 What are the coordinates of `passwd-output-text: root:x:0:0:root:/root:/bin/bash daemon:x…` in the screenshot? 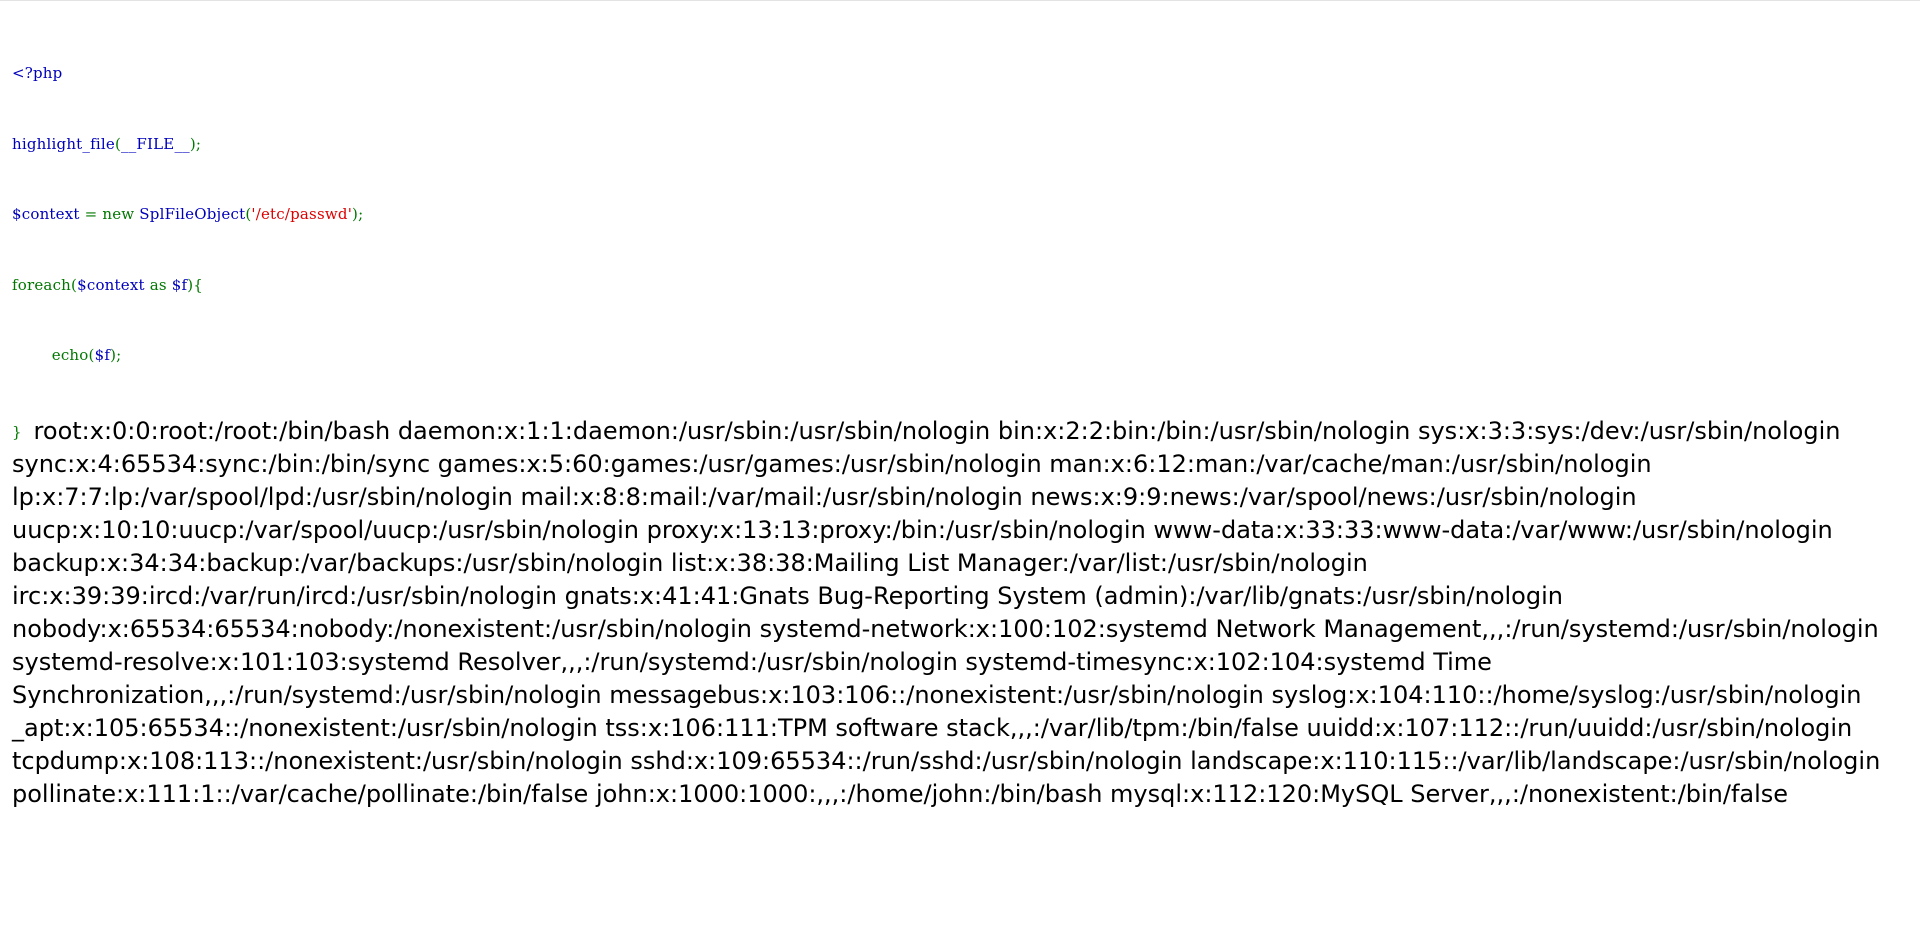 It's located at (937, 430).